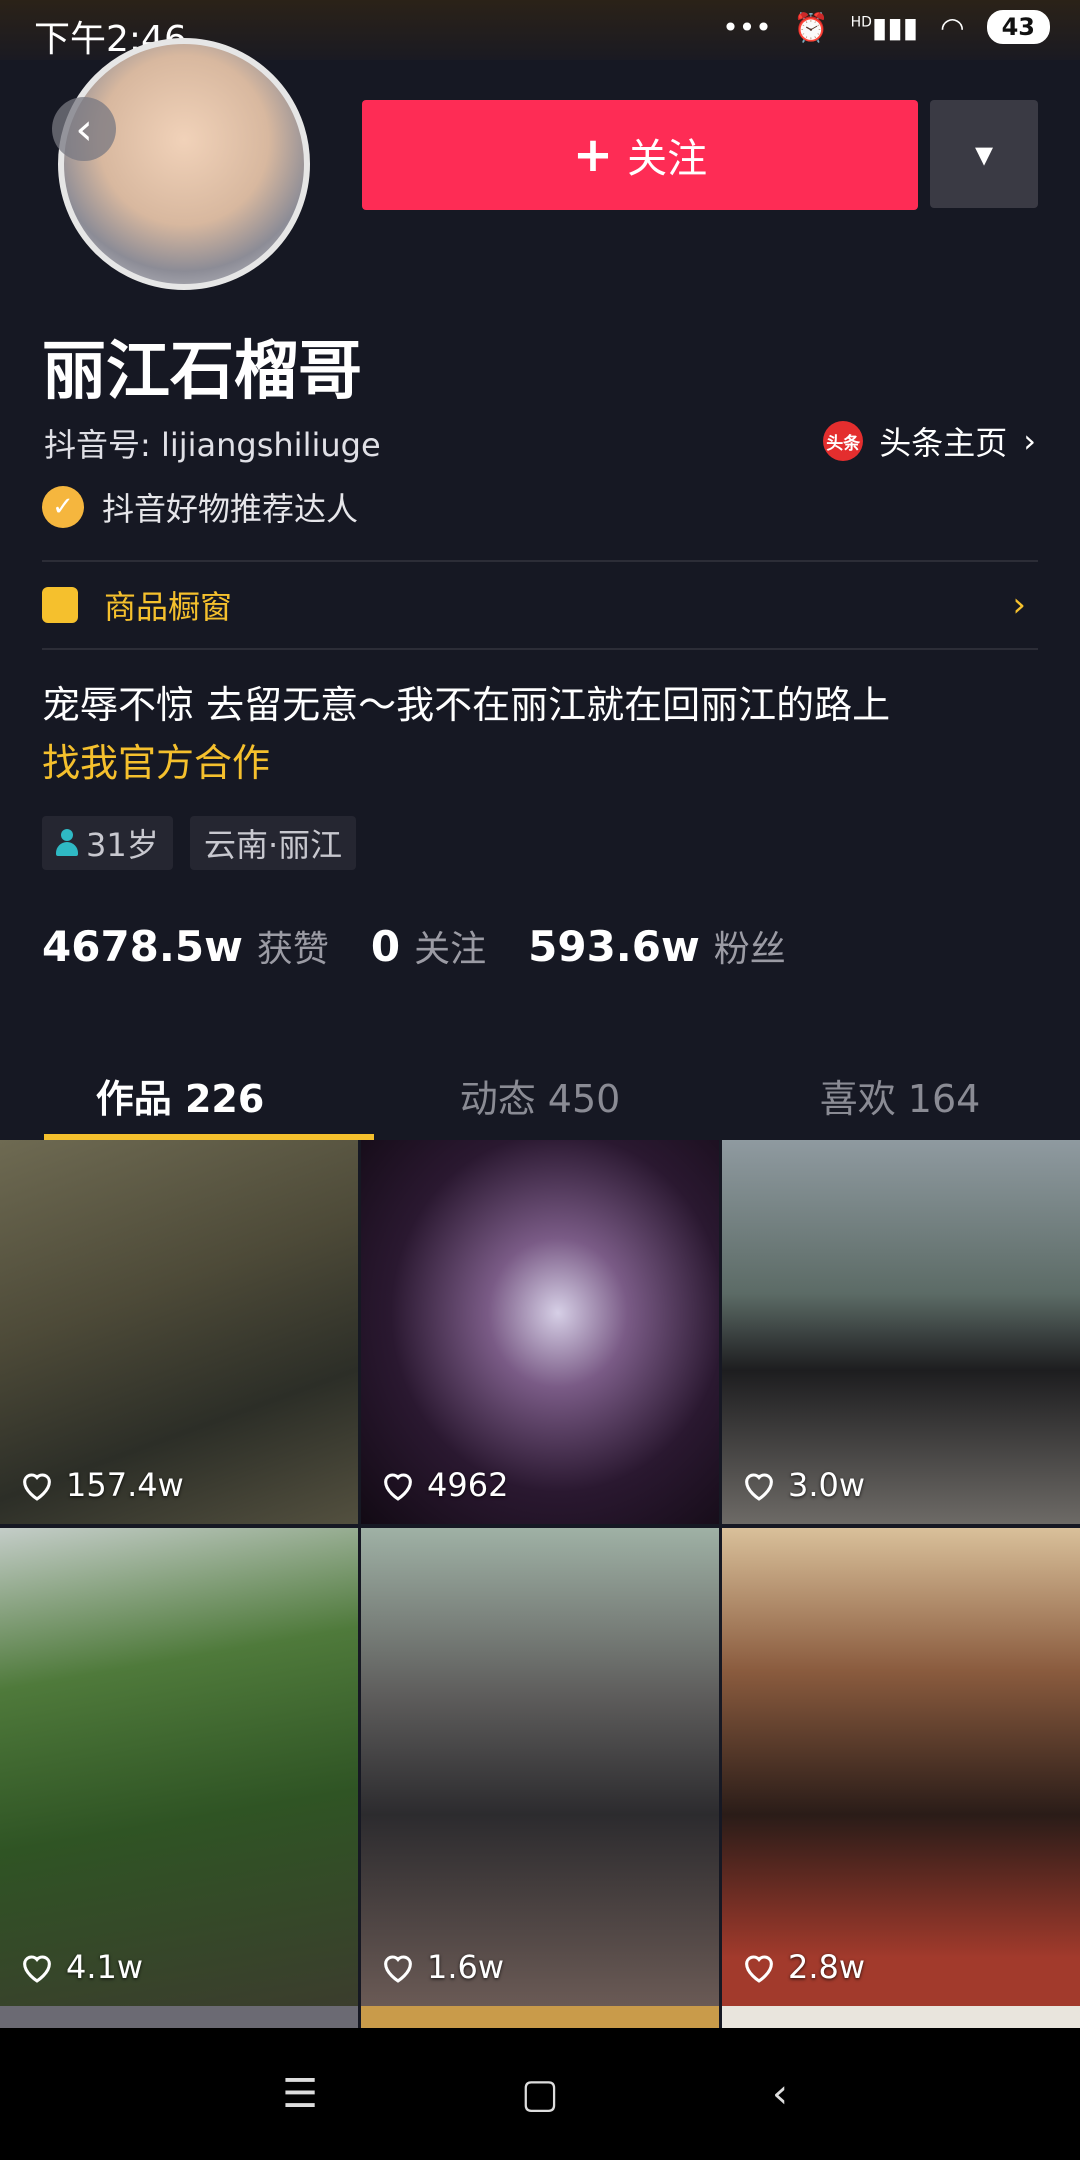 This screenshot has height=2160, width=1080. I want to click on toutiao-icon: 头条, so click(843, 441).